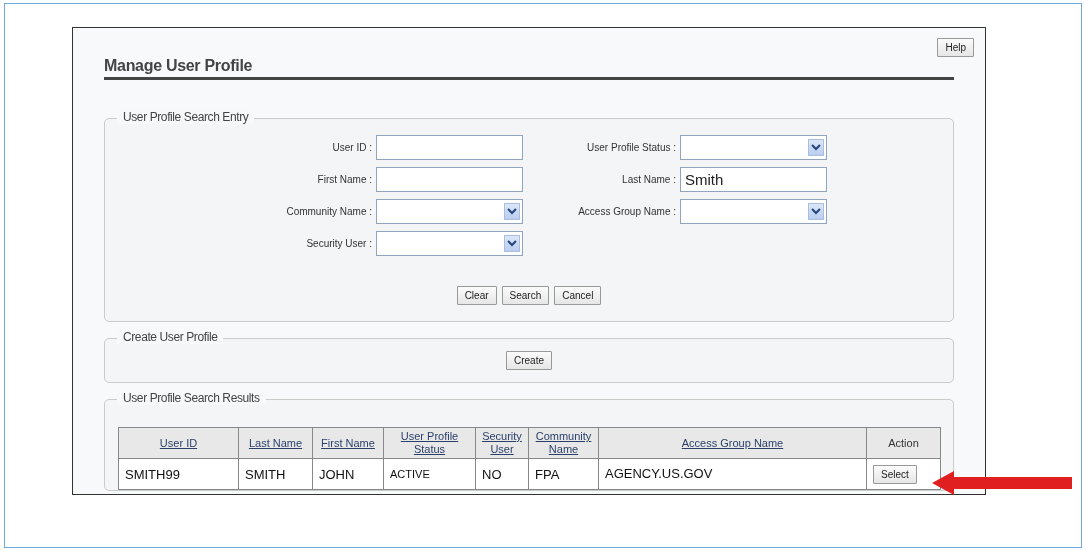  What do you see at coordinates (732, 474) in the screenshot?
I see `table-cell: AGENCY.US.GOV` at bounding box center [732, 474].